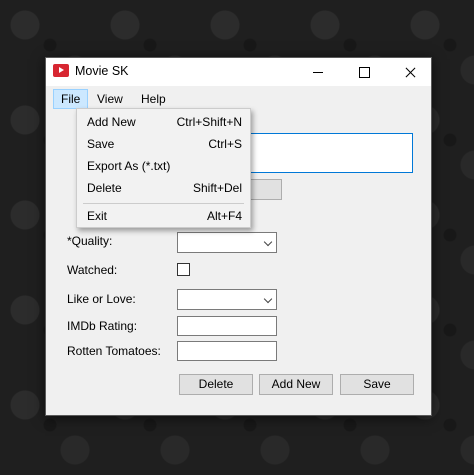 Image resolution: width=474 pixels, height=475 pixels. I want to click on menu-item-shortcut: Ctrl+S, so click(225, 144).